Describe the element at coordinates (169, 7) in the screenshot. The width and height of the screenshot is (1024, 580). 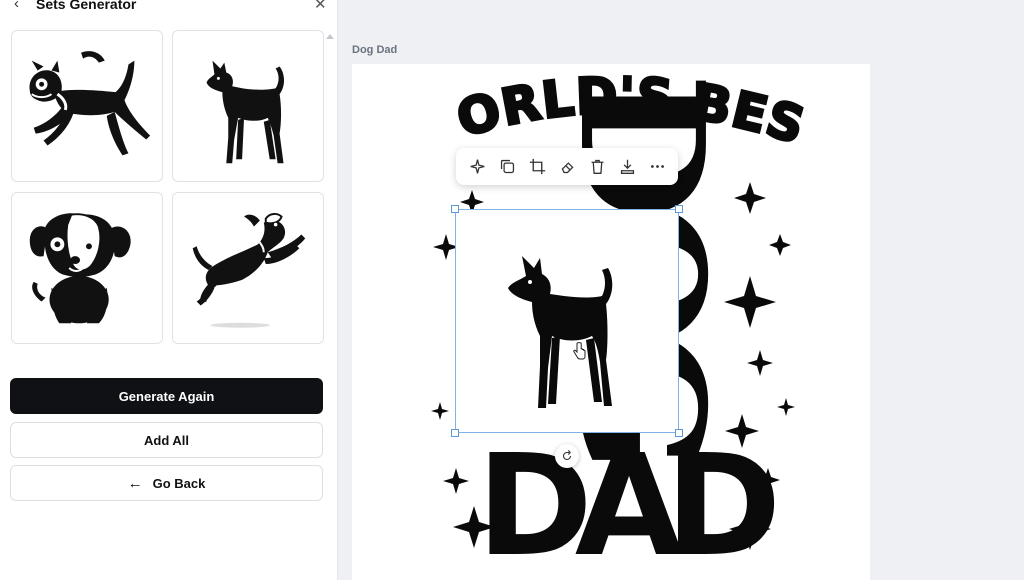
I see `panel-header: ‹ Sets Generator ✕` at that location.